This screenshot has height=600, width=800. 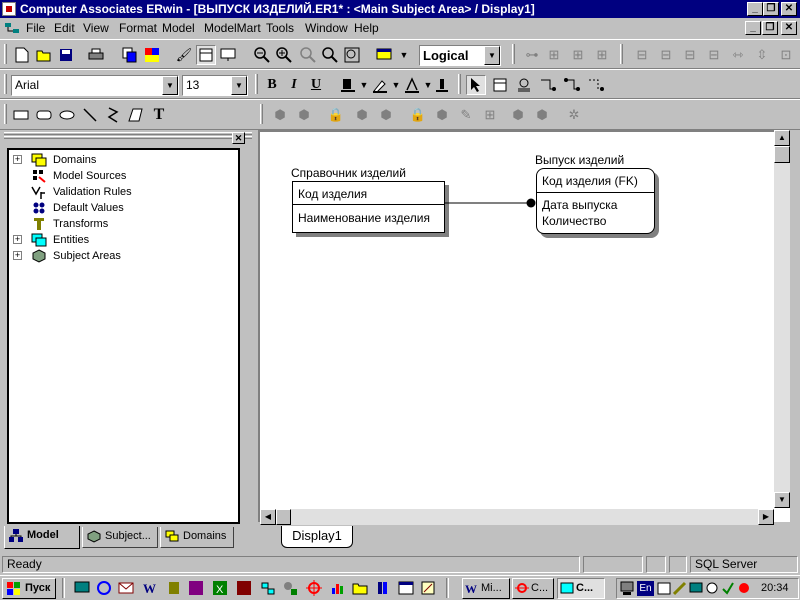 What do you see at coordinates (364, 218) in the screenshot?
I see `entity-attribute: Наименование изделия` at bounding box center [364, 218].